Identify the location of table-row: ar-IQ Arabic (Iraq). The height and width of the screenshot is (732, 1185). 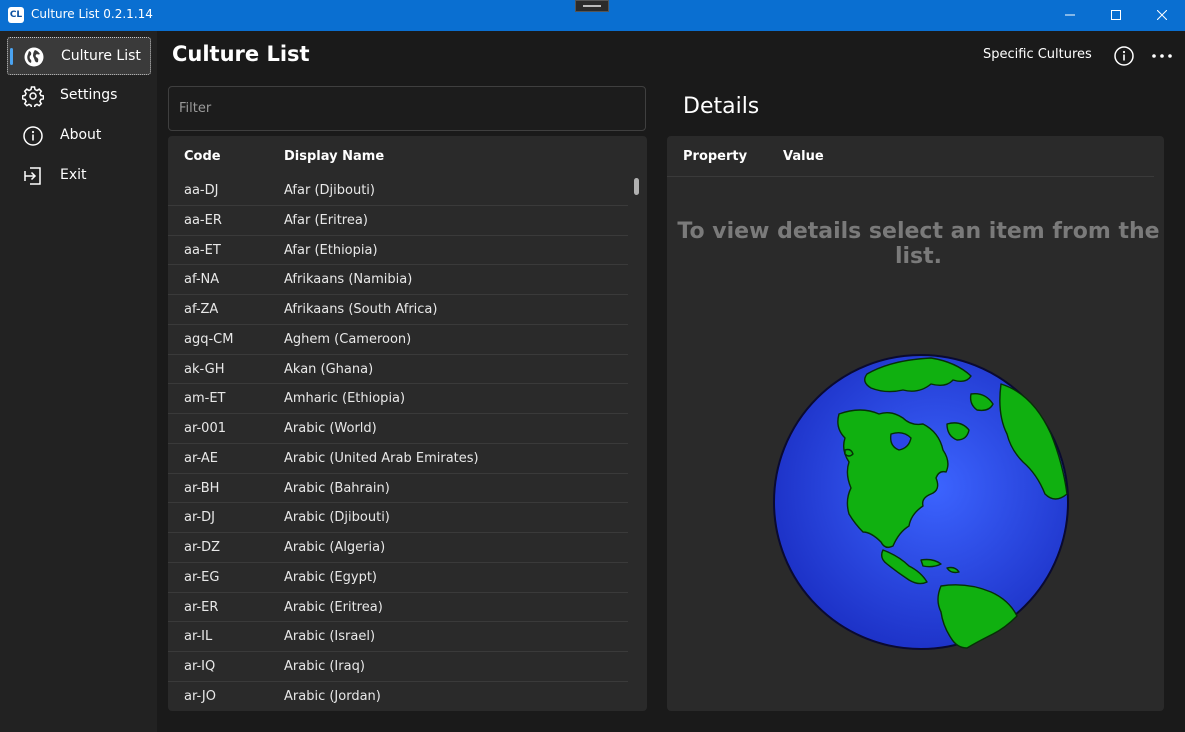
(398, 667).